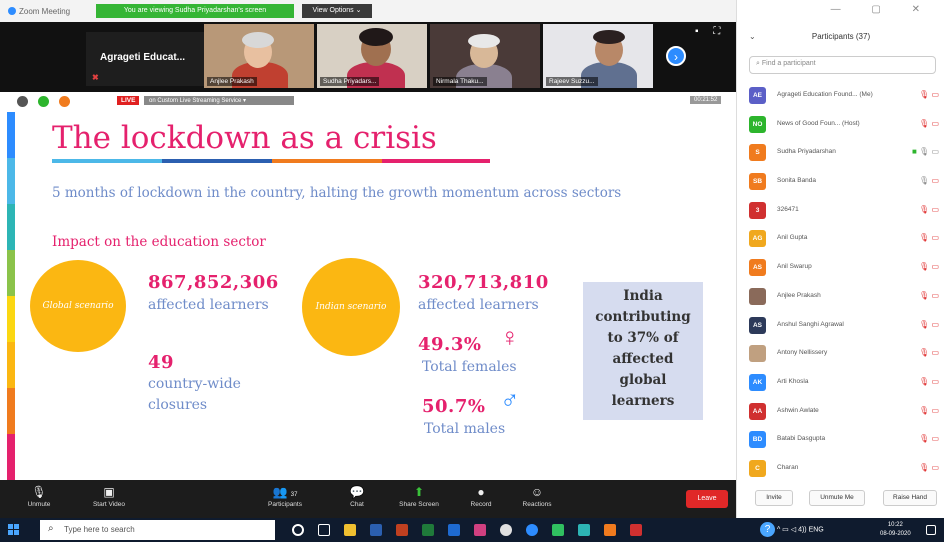 This screenshot has width=944, height=542. What do you see at coordinates (157, 530) in the screenshot?
I see `taskbar-search-input: ⌕ Type here to search` at bounding box center [157, 530].